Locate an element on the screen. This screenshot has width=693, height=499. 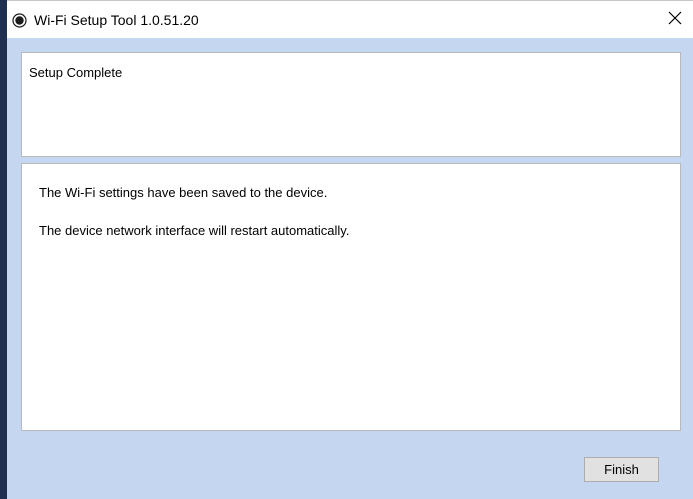
app-icon is located at coordinates (19, 20).